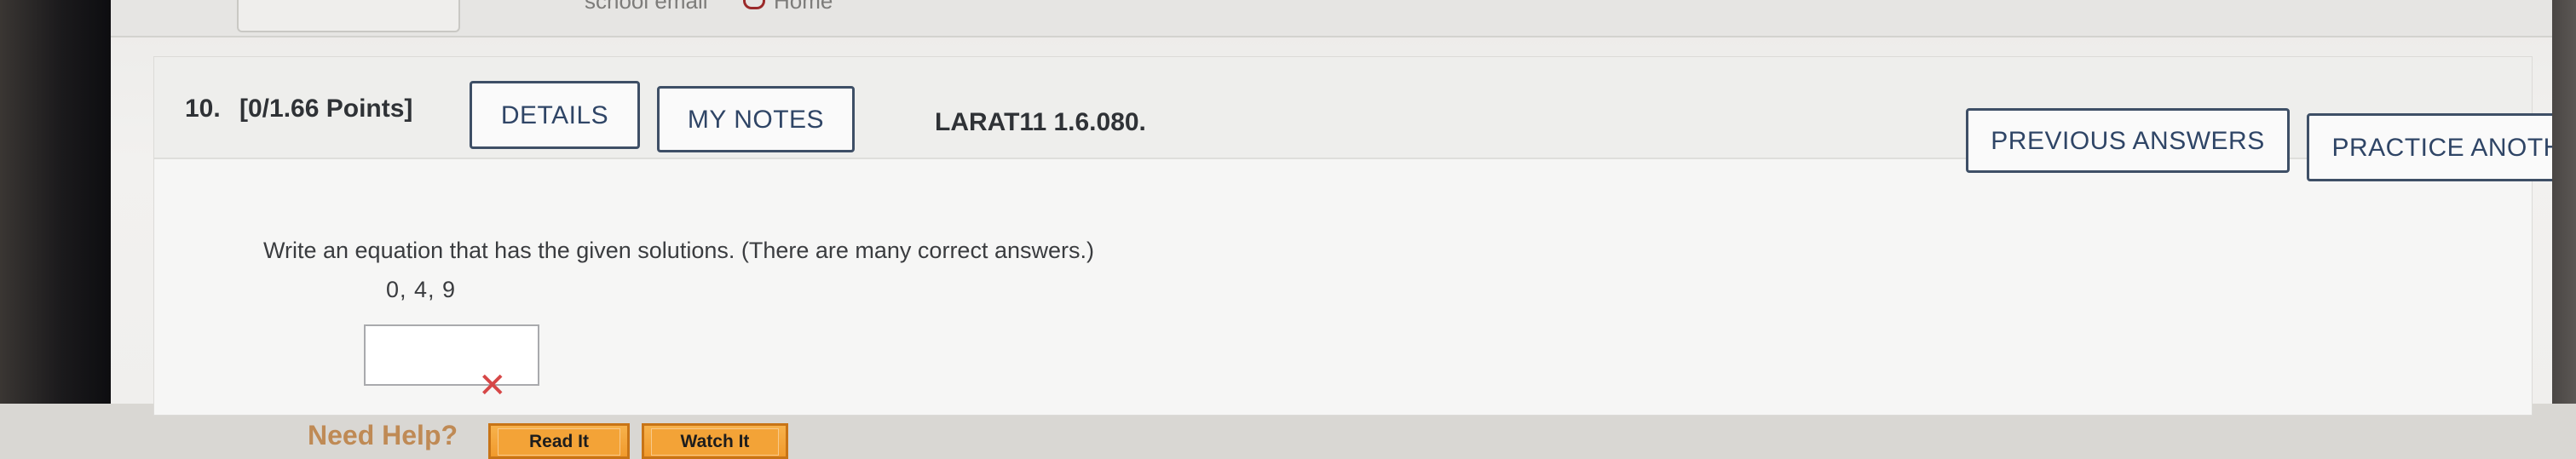  What do you see at coordinates (451, 355) in the screenshot?
I see `answer-input` at bounding box center [451, 355].